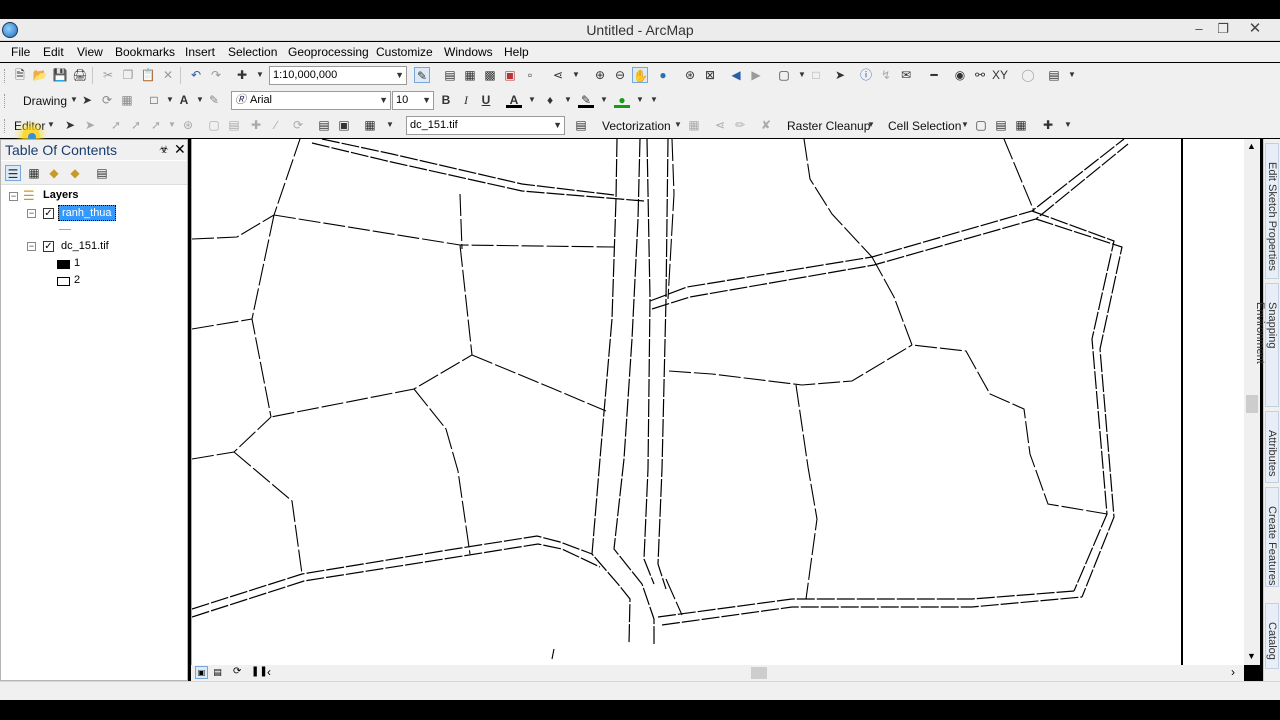 The width and height of the screenshot is (1280, 720). Describe the element at coordinates (85, 246) in the screenshot. I see `layer-dc151-label: dc_151.tif` at that location.